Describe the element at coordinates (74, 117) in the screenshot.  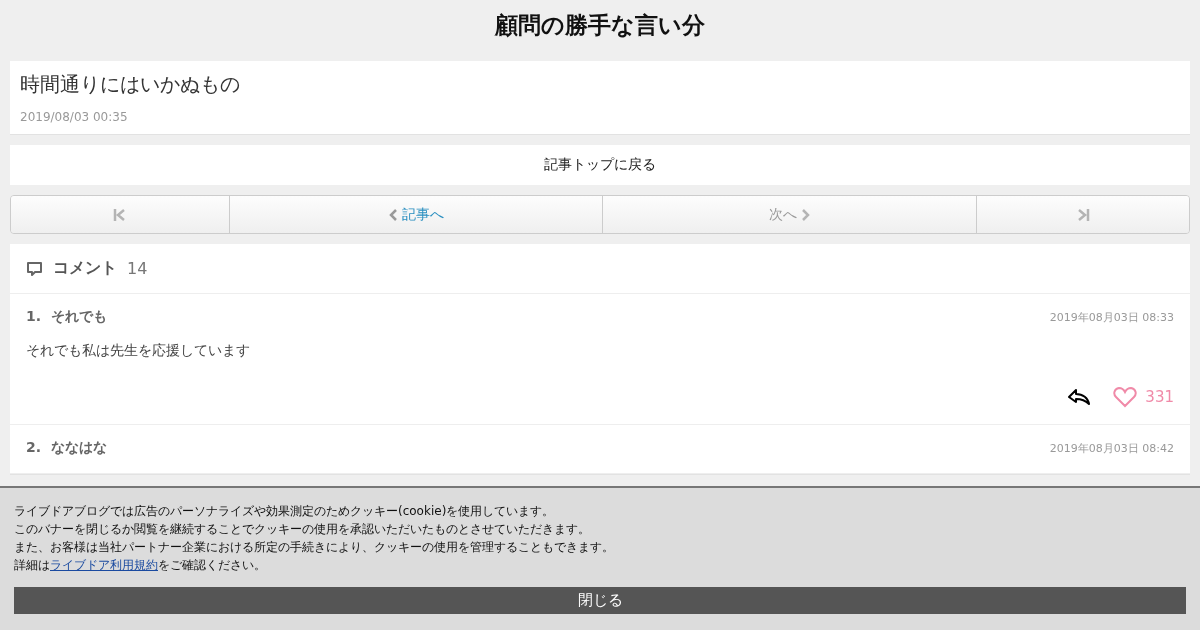
I see `article-date: 2019/08/03 00:35` at that location.